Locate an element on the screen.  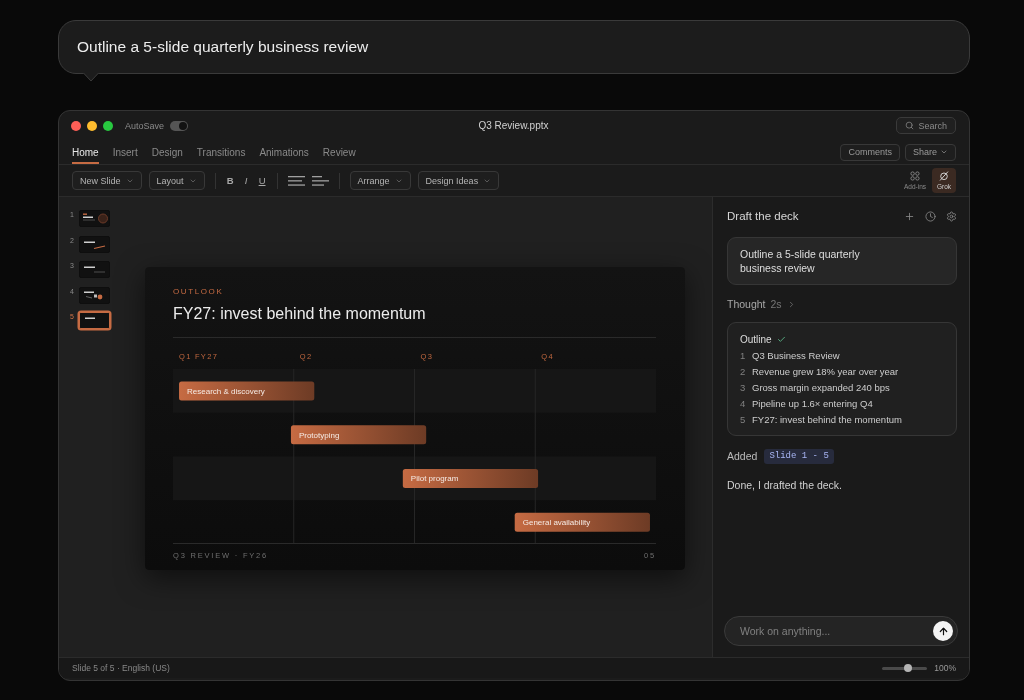
outline-item: Revenue grew 18% year over year is located at coordinates (825, 372).